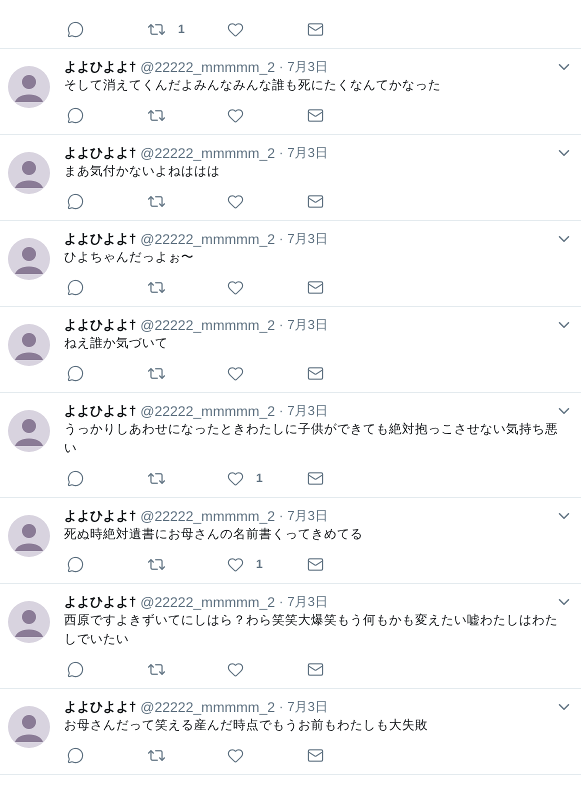 The height and width of the screenshot is (788, 581). What do you see at coordinates (214, 534) in the screenshot?
I see `tweet-text: 死ぬ時絶対遺書にお母さんの名前書くってきめてる` at bounding box center [214, 534].